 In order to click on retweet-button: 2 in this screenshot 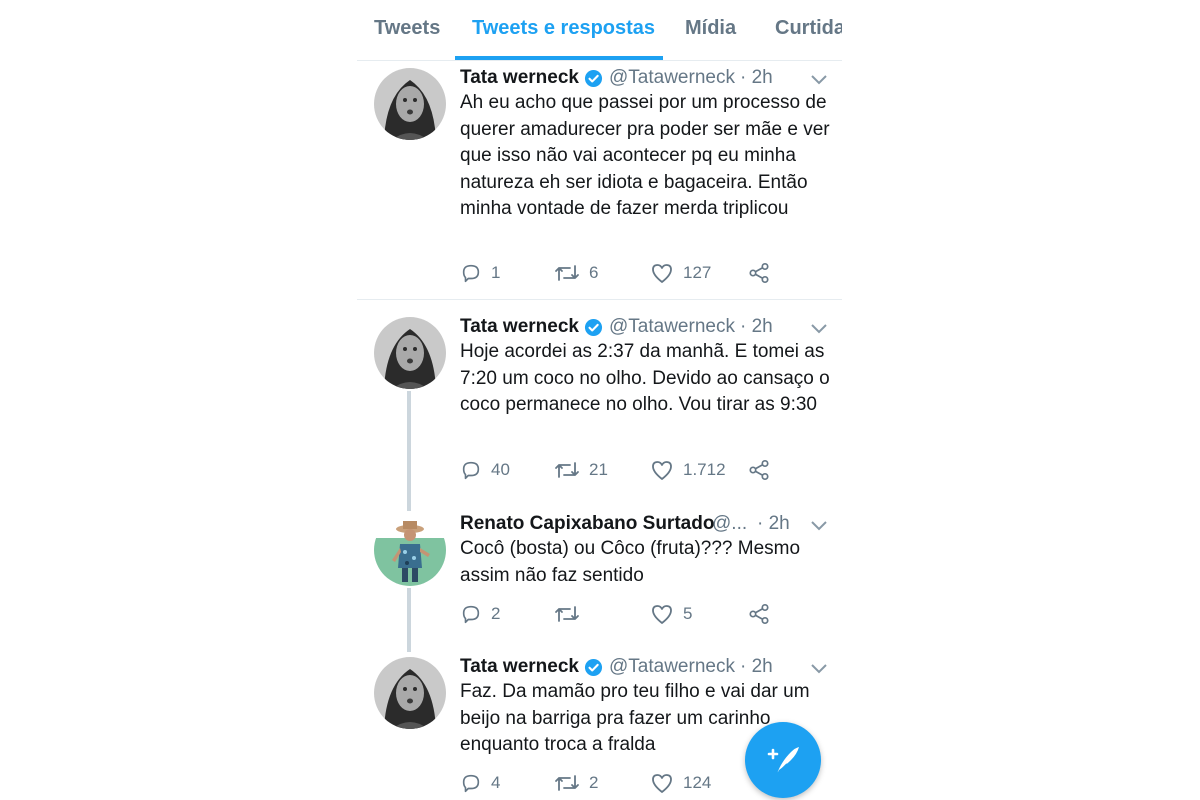, I will do `click(576, 783)`.